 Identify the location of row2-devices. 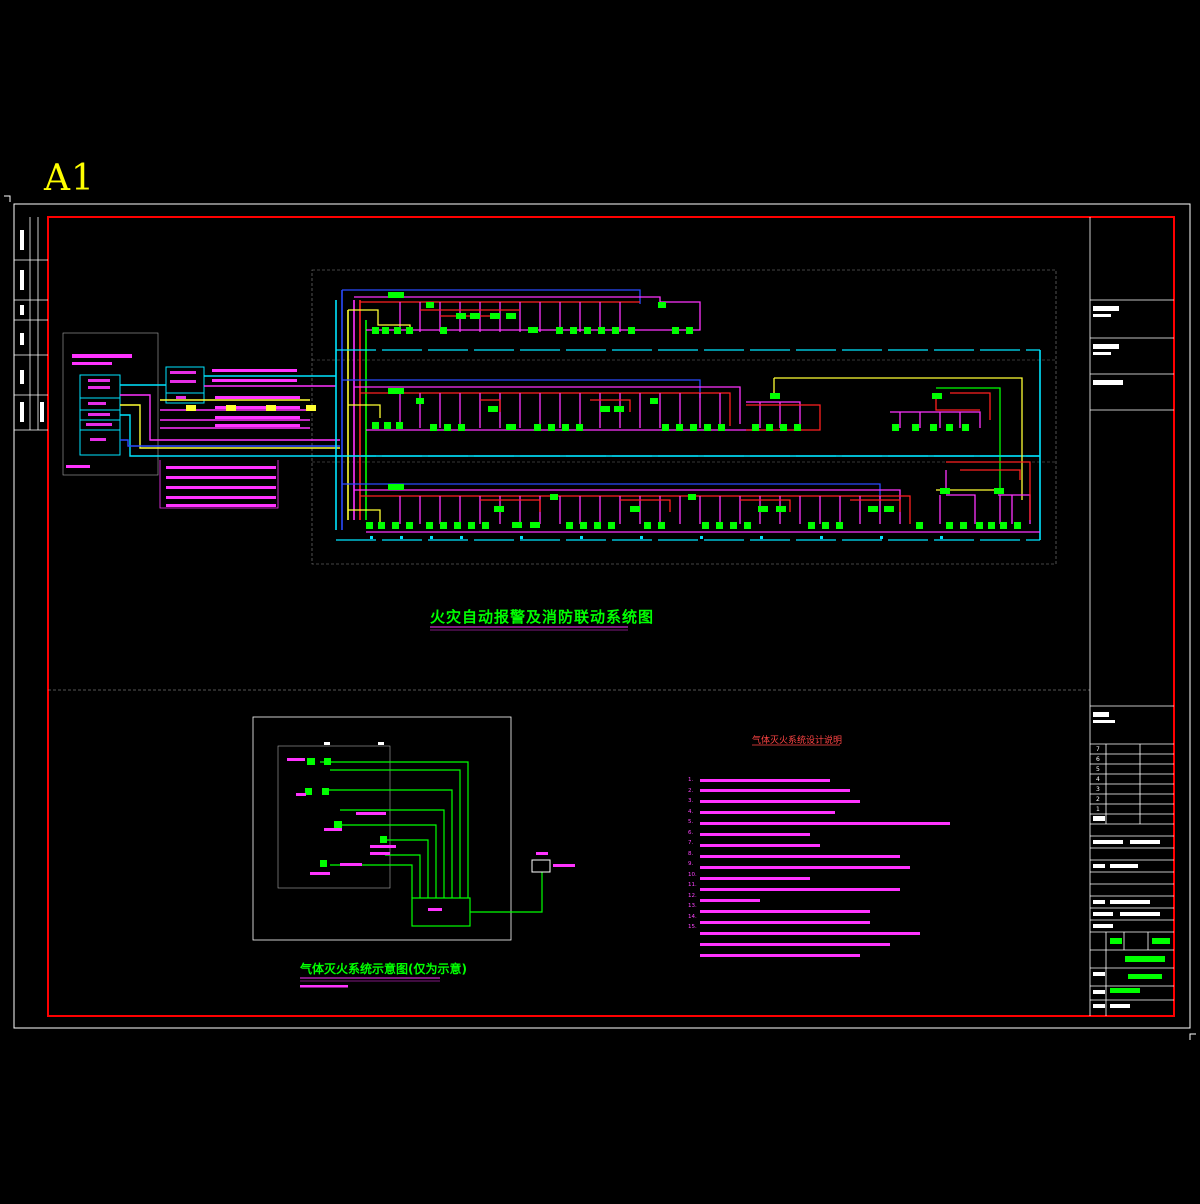
(670, 409).